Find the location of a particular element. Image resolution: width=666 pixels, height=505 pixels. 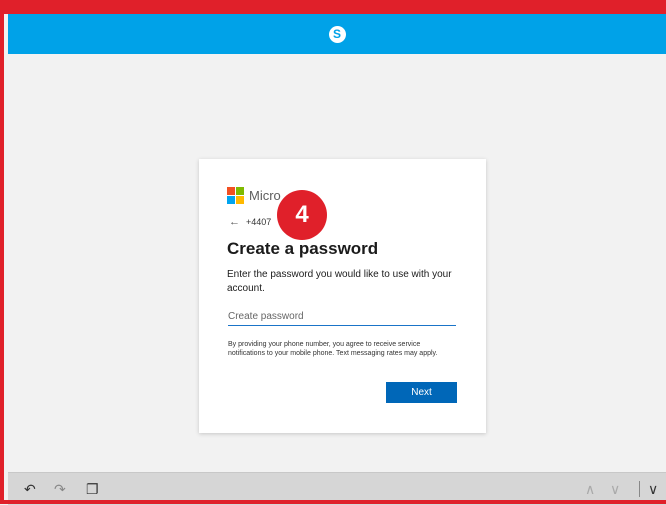

skype-logo-icon: S is located at coordinates (337, 34).